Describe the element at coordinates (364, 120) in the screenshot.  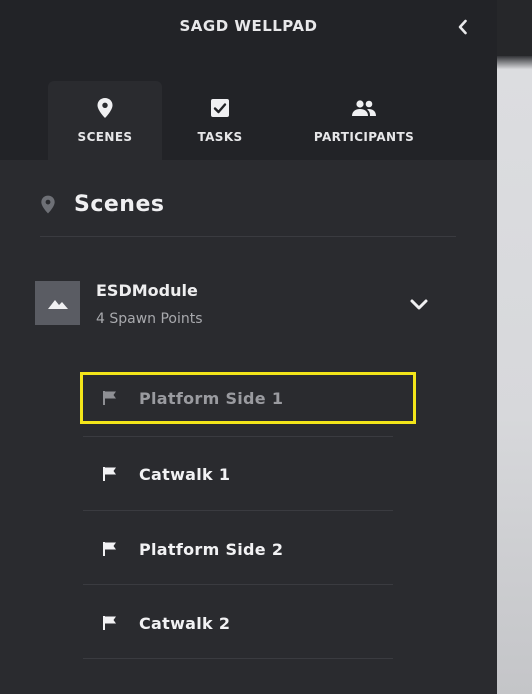
I see `tab-participants: PARTICIPANTS` at that location.